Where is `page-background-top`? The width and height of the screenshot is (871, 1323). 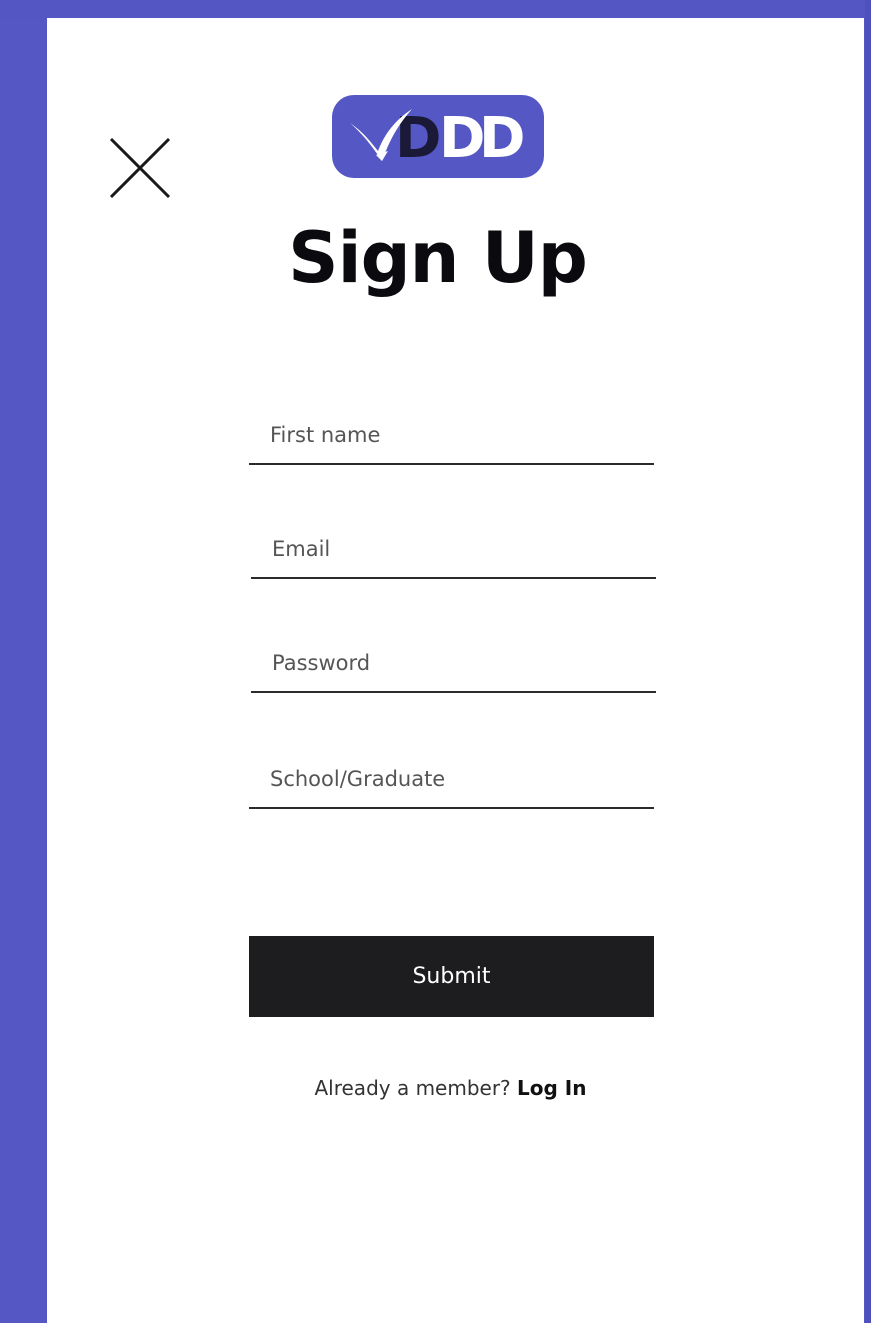
page-background-top is located at coordinates (435, 9).